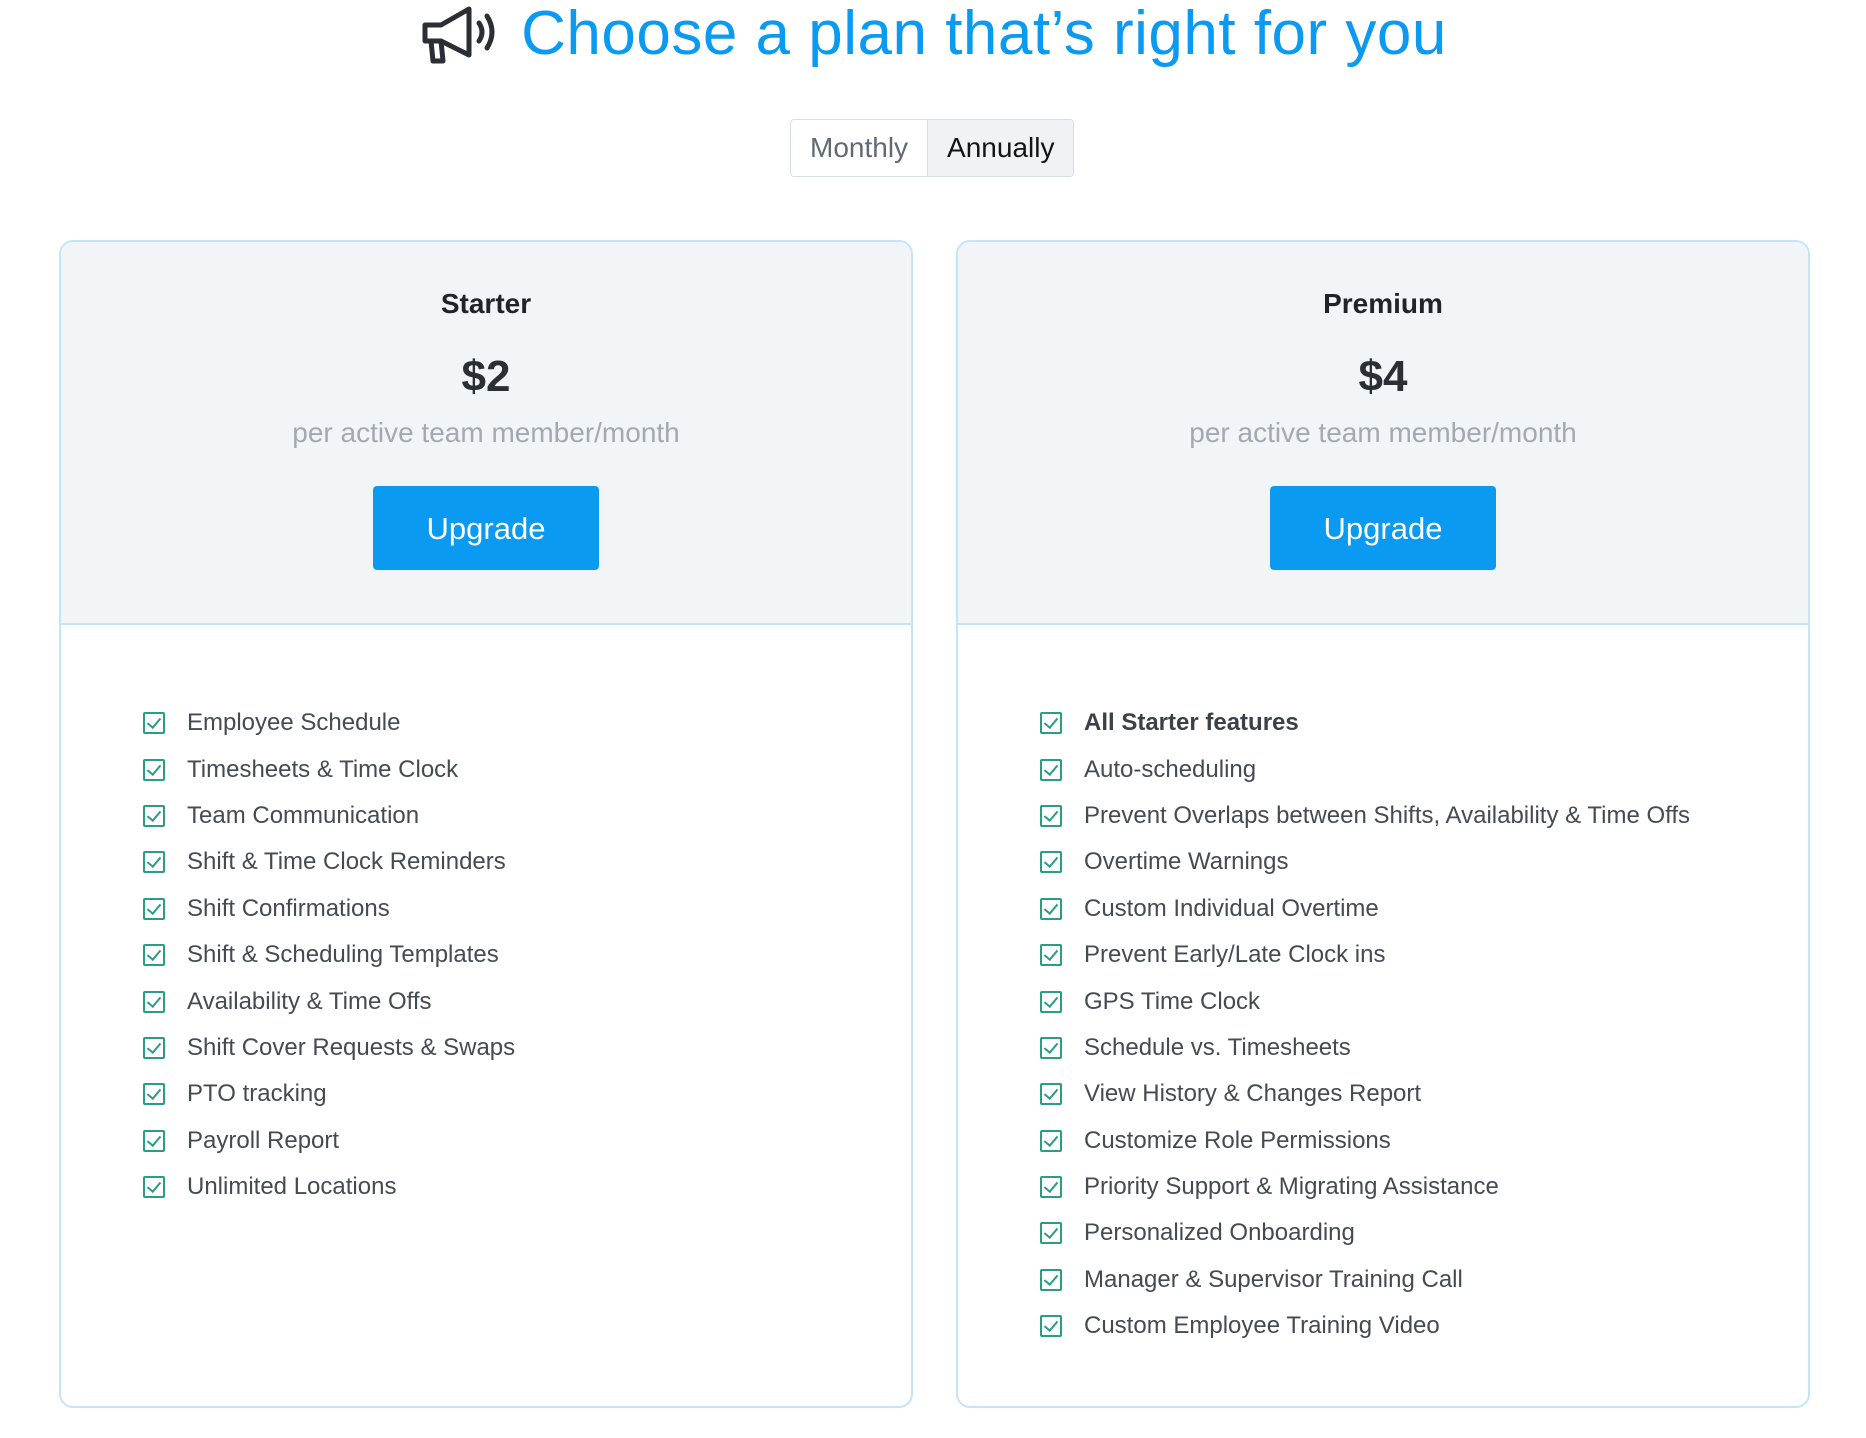 This screenshot has width=1866, height=1438. Describe the element at coordinates (486, 376) in the screenshot. I see `plan-price: $2` at that location.